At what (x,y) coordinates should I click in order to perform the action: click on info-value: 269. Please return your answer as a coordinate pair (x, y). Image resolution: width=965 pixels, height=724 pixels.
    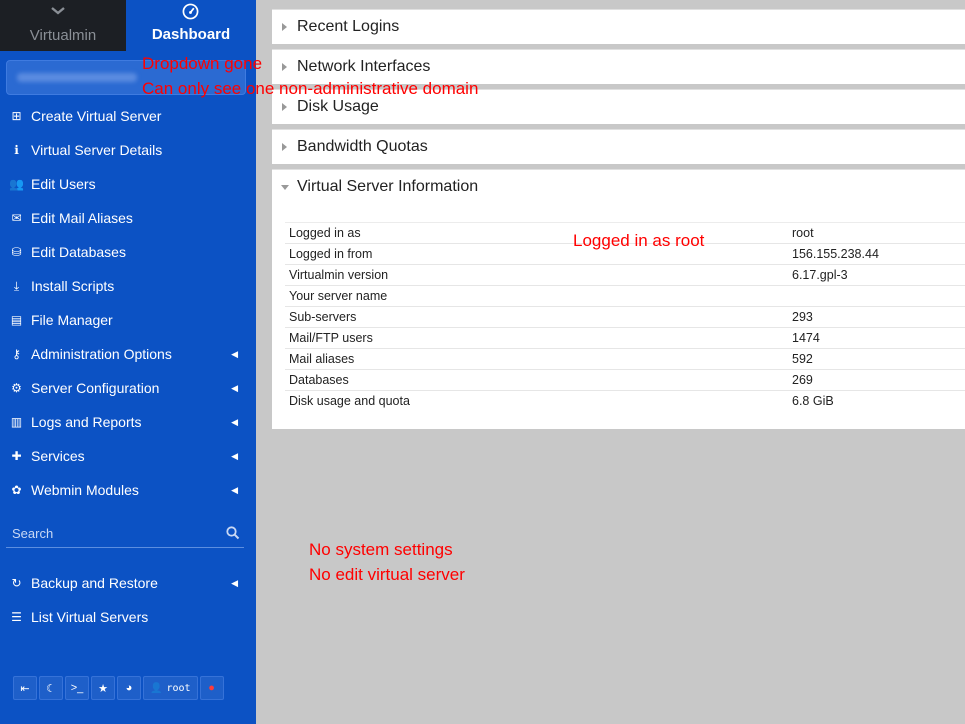
    Looking at the image, I should click on (876, 380).